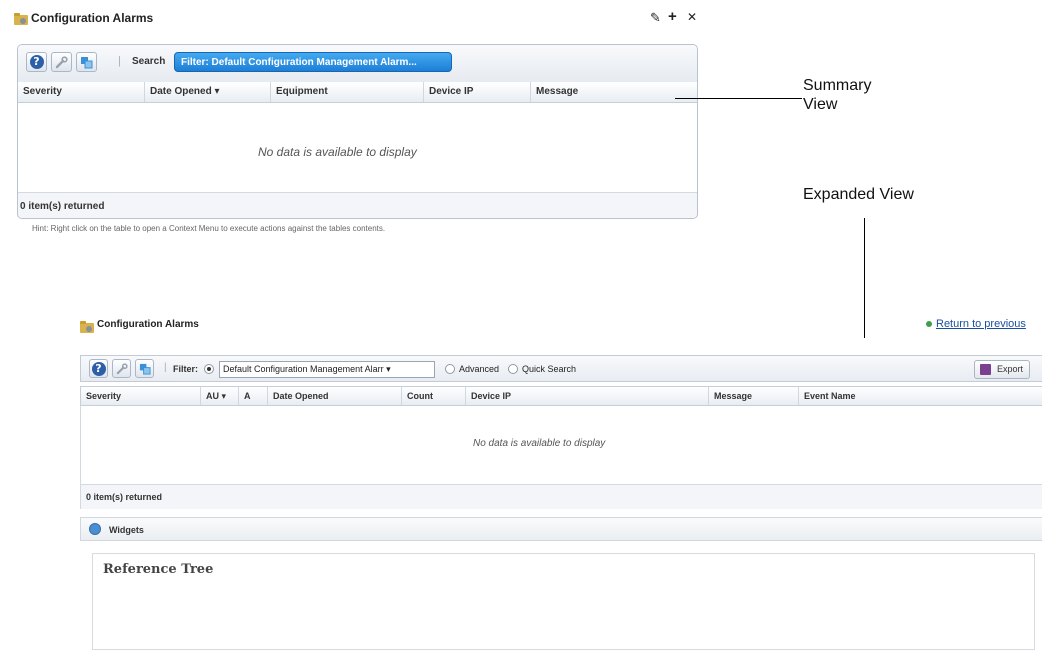 This screenshot has height=656, width=1042. I want to click on expanded-pointer-line, so click(864, 278).